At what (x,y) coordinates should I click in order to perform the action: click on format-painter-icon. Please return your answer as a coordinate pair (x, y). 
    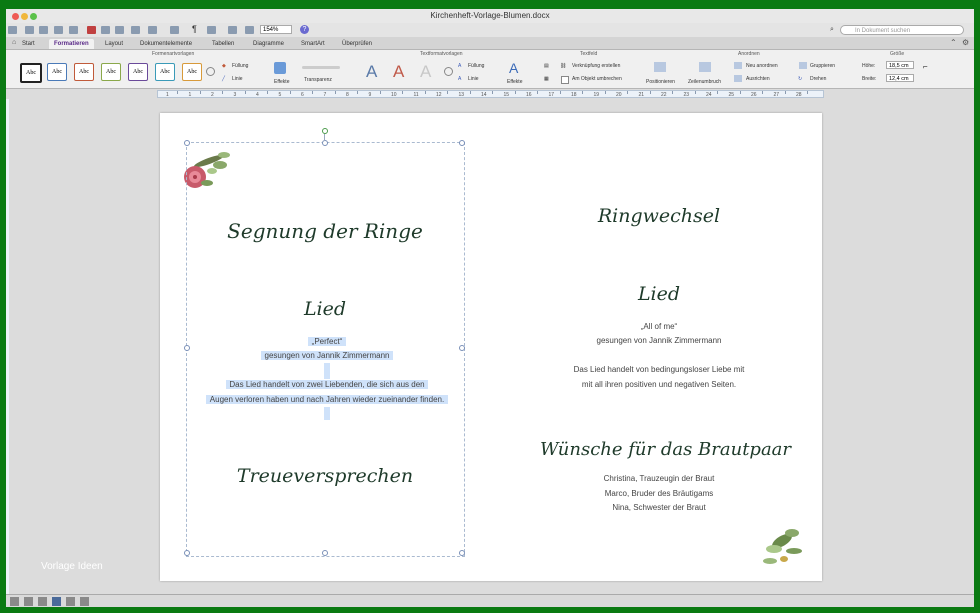
    Looking at the image, I should click on (135, 30).